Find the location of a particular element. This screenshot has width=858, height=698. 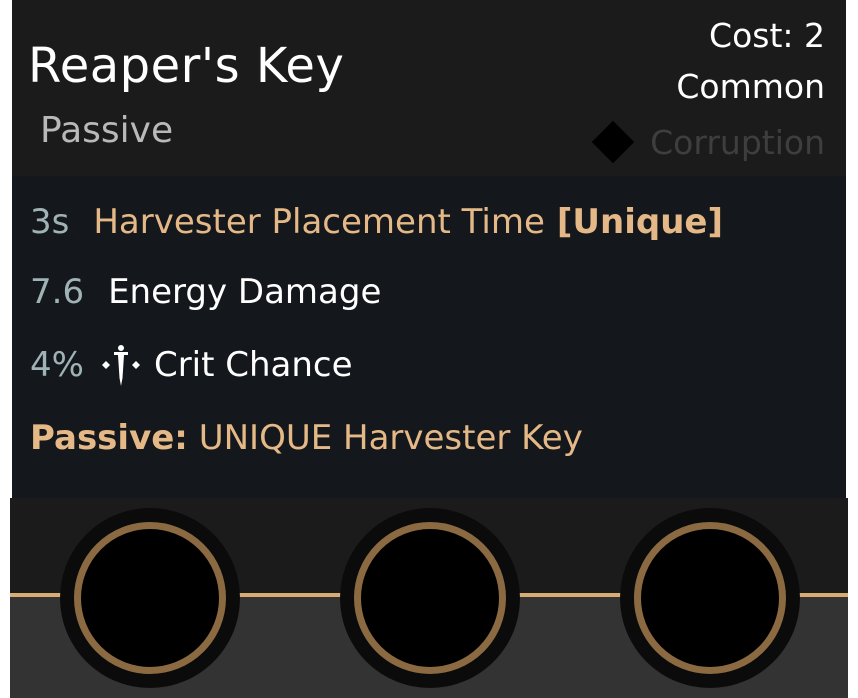

stat-row-placement-time: 3s Harvester Placement Time [Unique] is located at coordinates (376, 222).